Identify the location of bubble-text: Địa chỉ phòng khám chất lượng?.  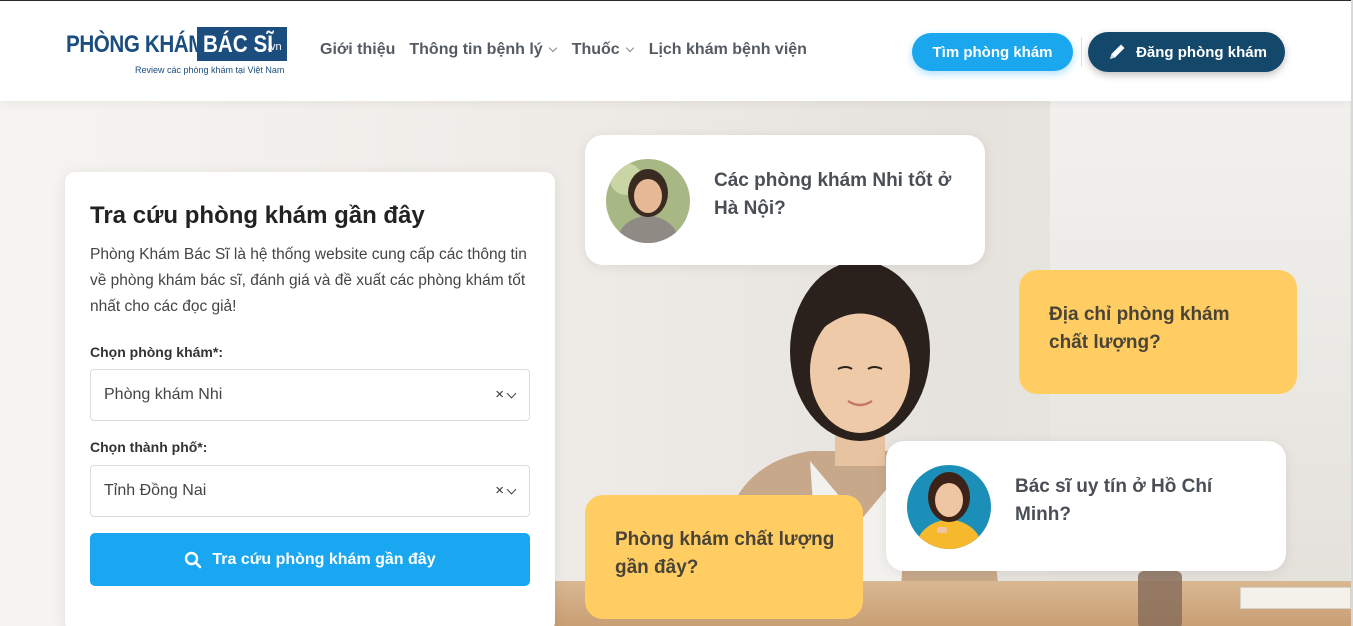
(1139, 328).